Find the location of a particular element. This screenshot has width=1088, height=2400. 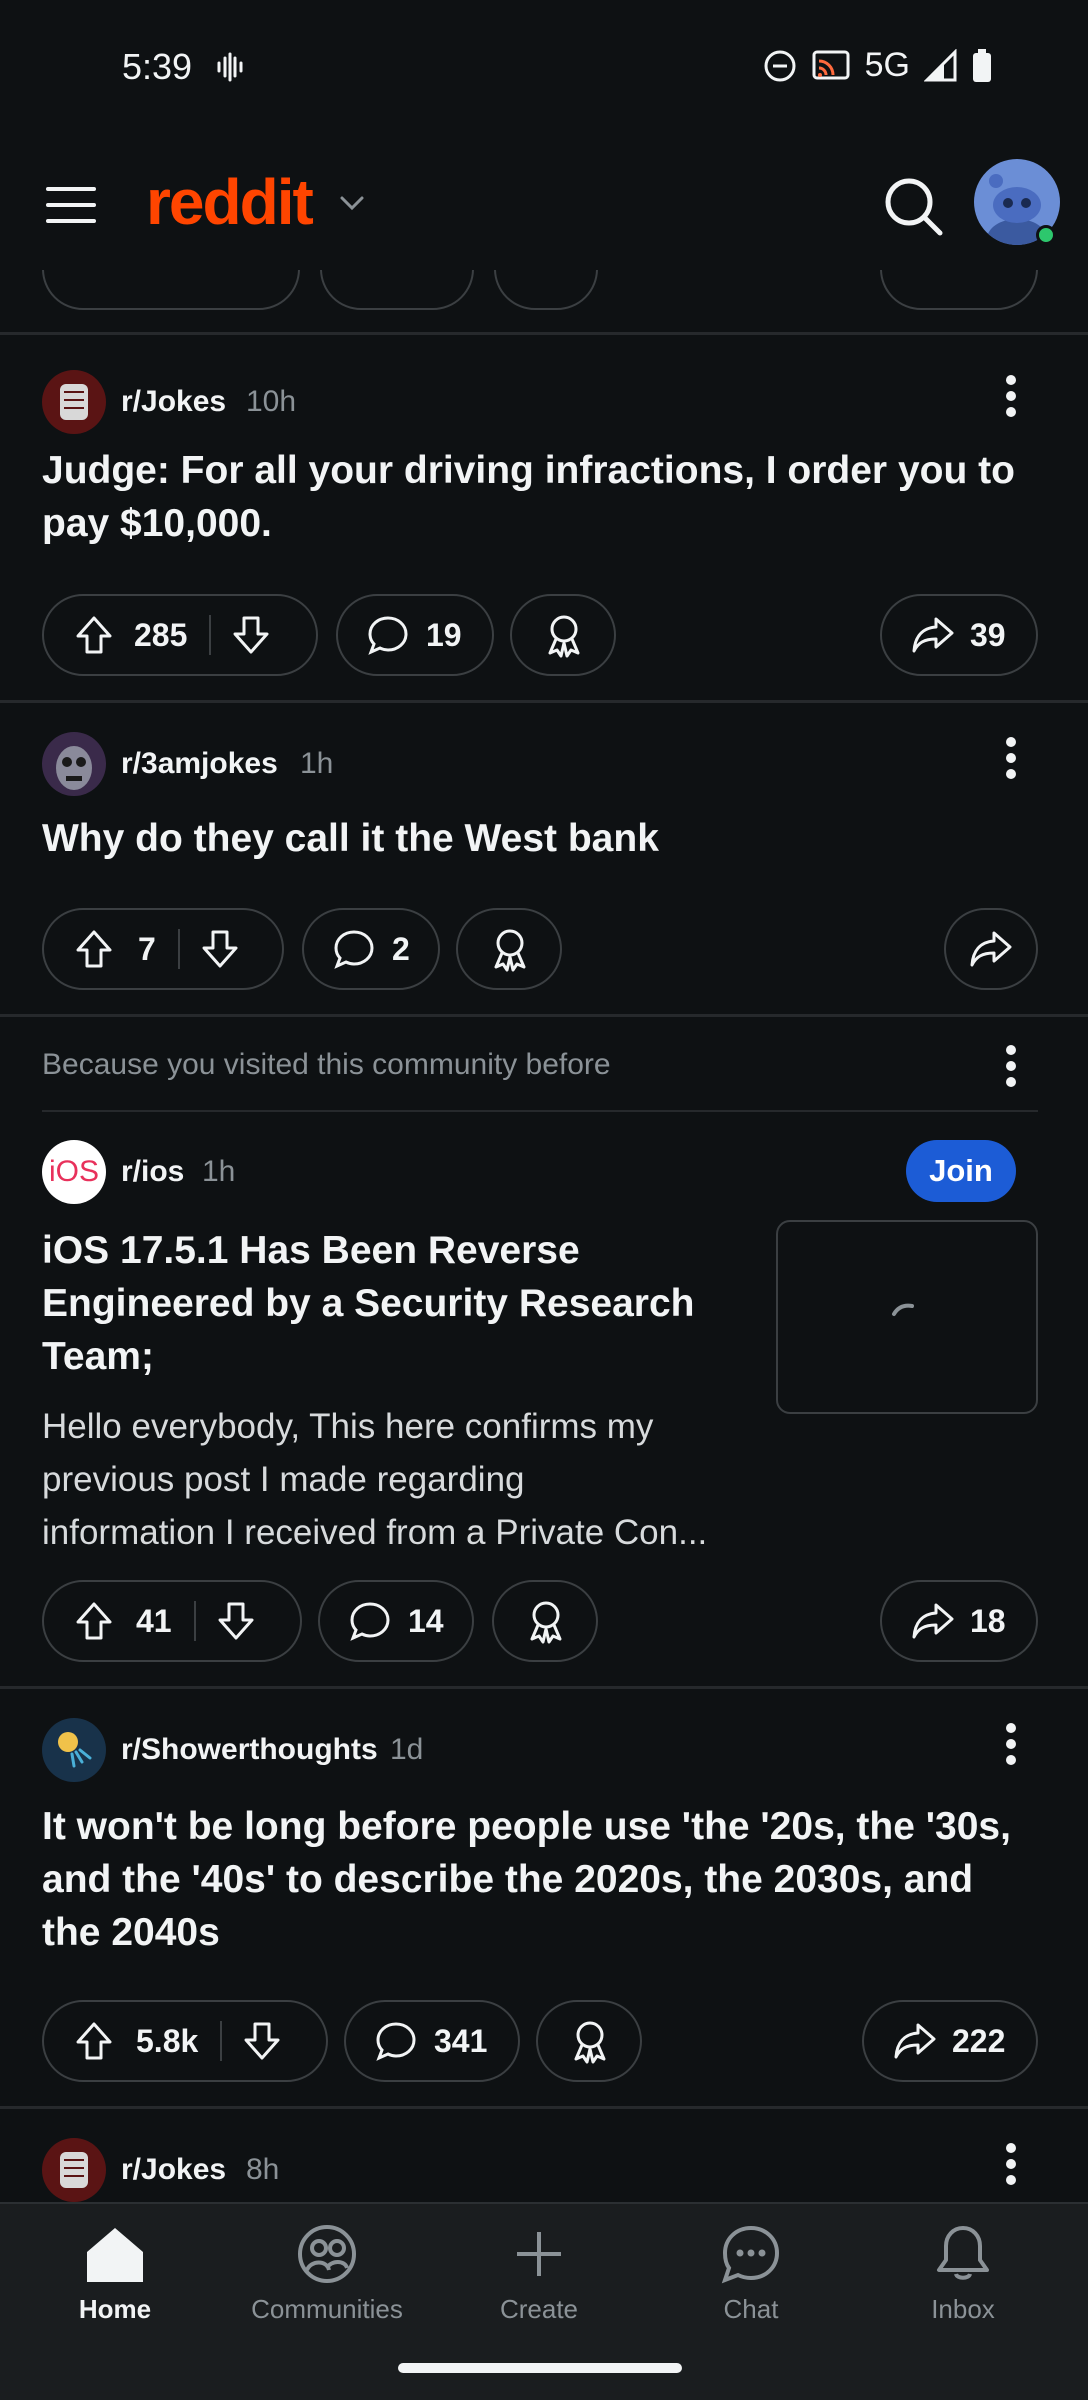

share-pill: 39 is located at coordinates (959, 635).